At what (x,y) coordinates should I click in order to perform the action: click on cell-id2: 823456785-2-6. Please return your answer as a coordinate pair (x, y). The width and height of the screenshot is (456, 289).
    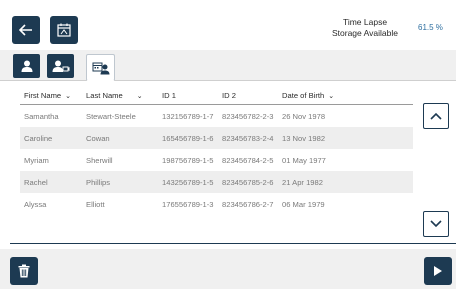
    Looking at the image, I should click on (248, 182).